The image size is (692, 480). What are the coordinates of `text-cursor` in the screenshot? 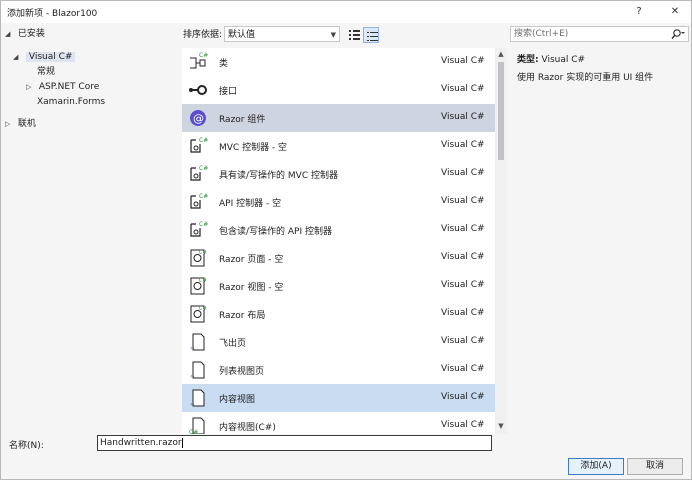 It's located at (182, 442).